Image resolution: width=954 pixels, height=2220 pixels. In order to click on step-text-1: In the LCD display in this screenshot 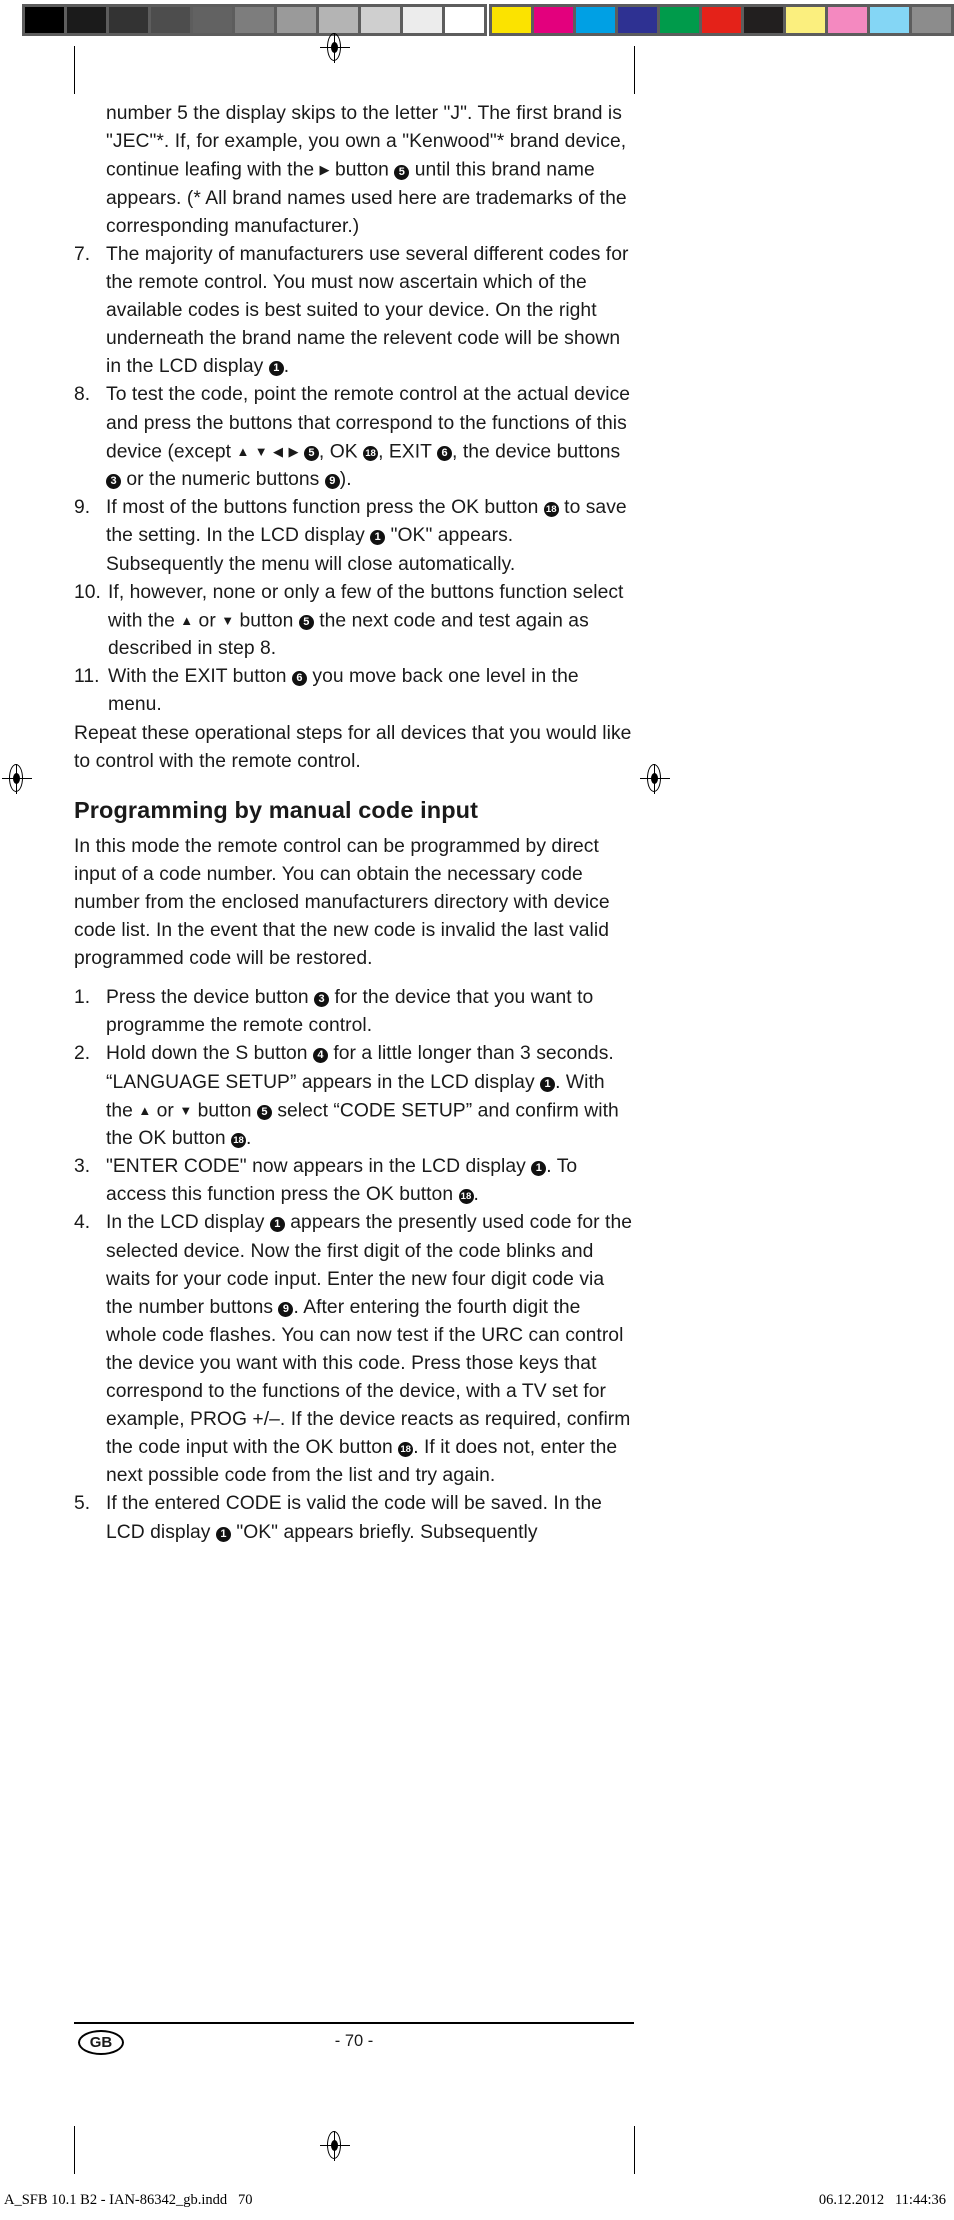, I will do `click(188, 1223)`.